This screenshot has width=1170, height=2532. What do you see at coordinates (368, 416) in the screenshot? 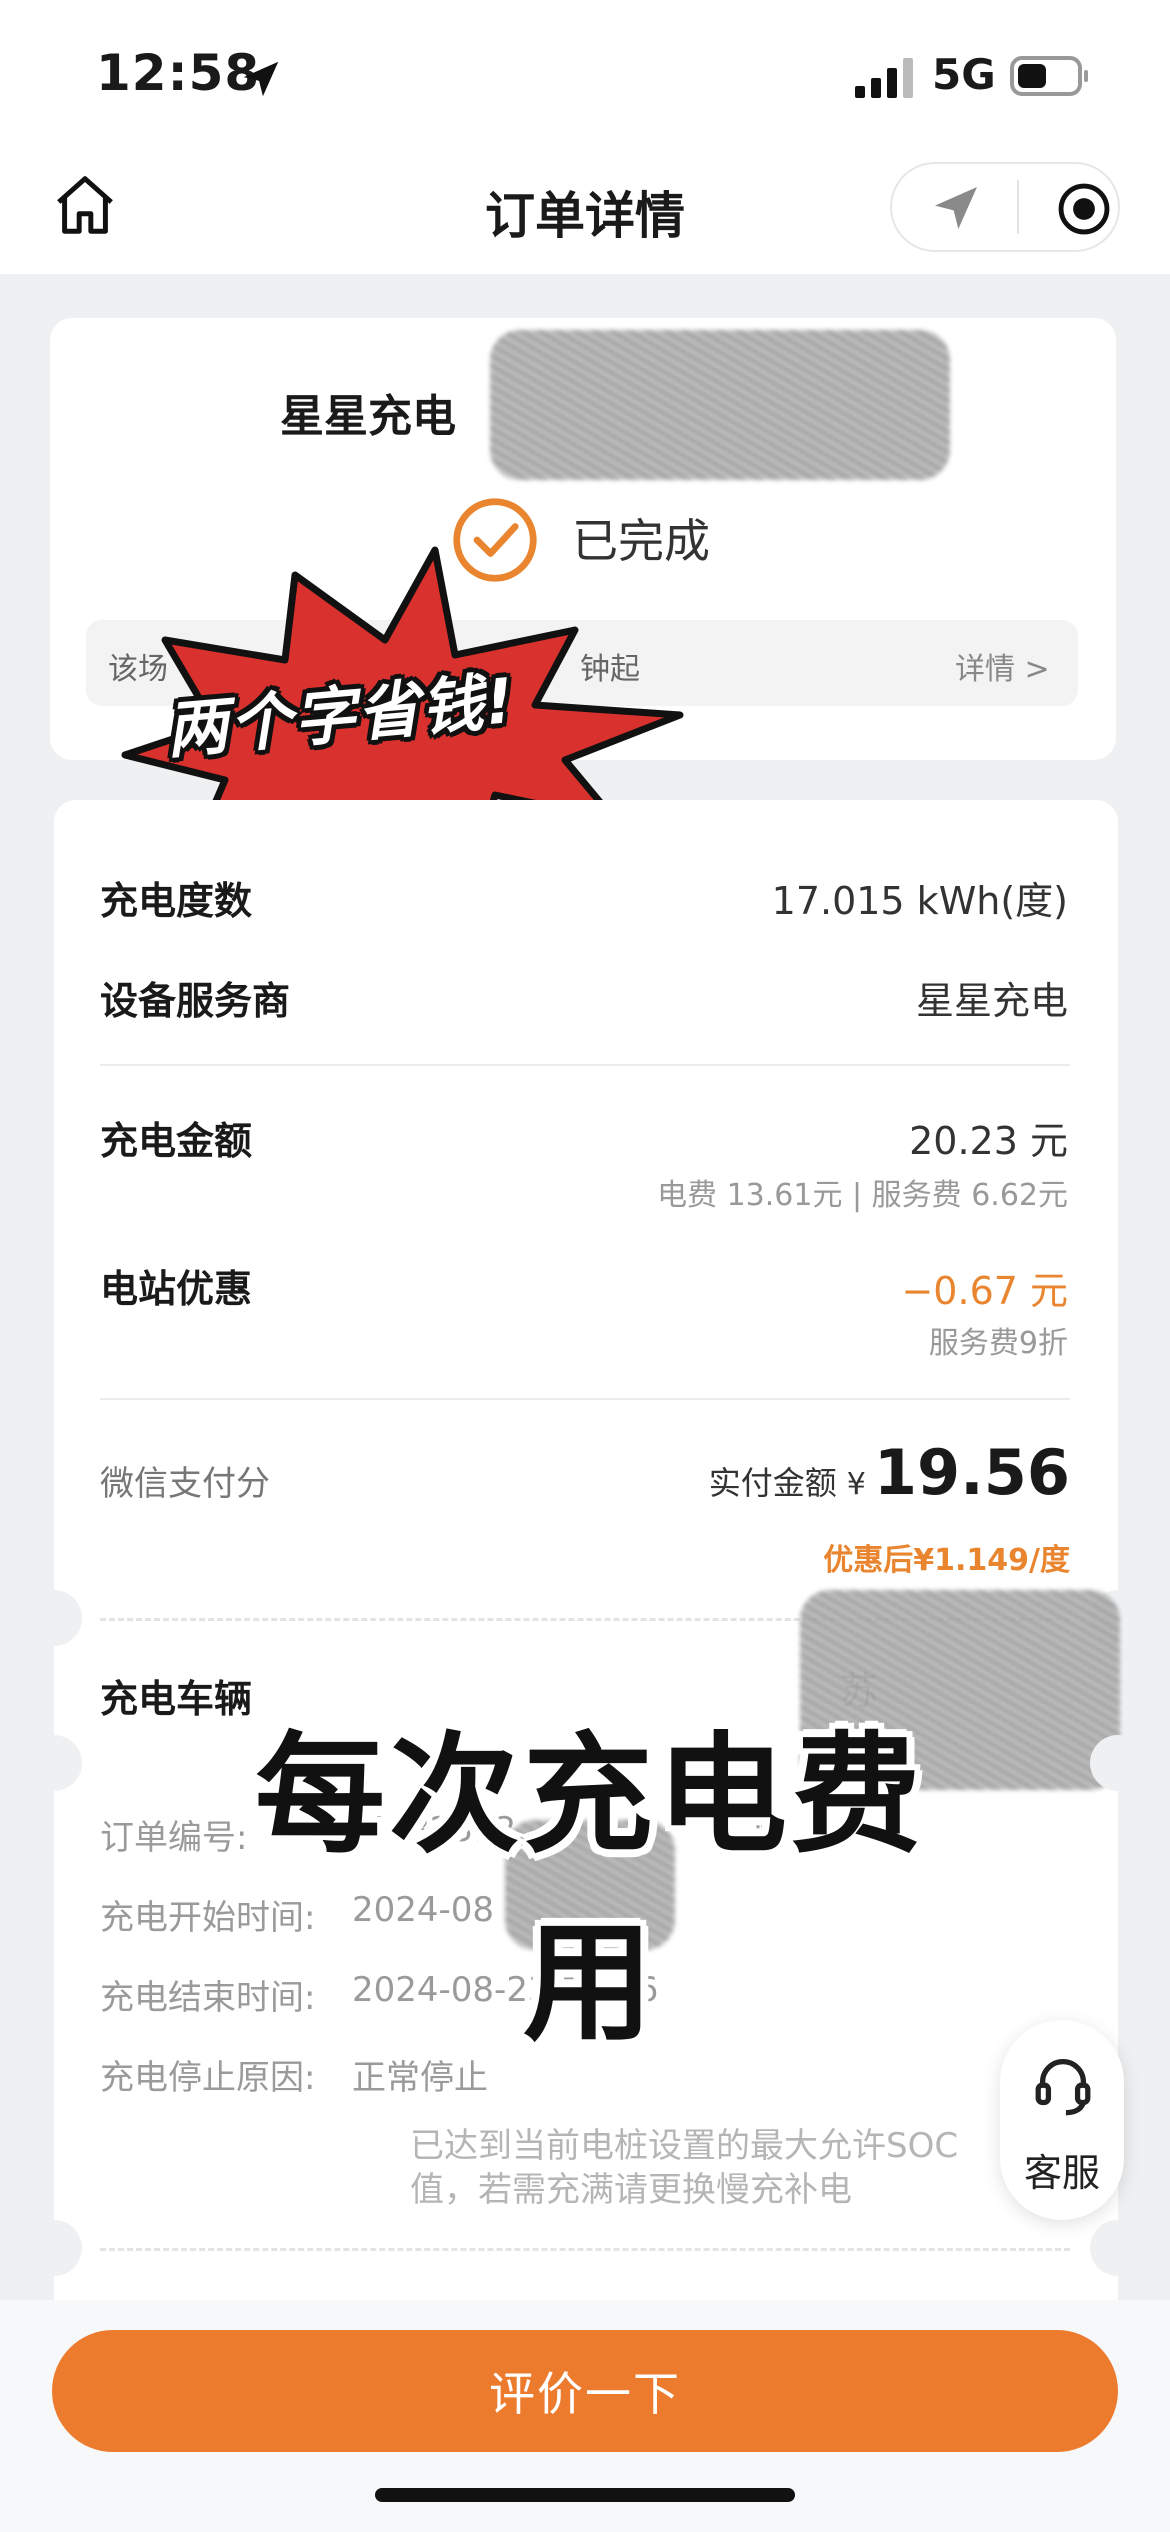
I see `station-name: 星星充电` at bounding box center [368, 416].